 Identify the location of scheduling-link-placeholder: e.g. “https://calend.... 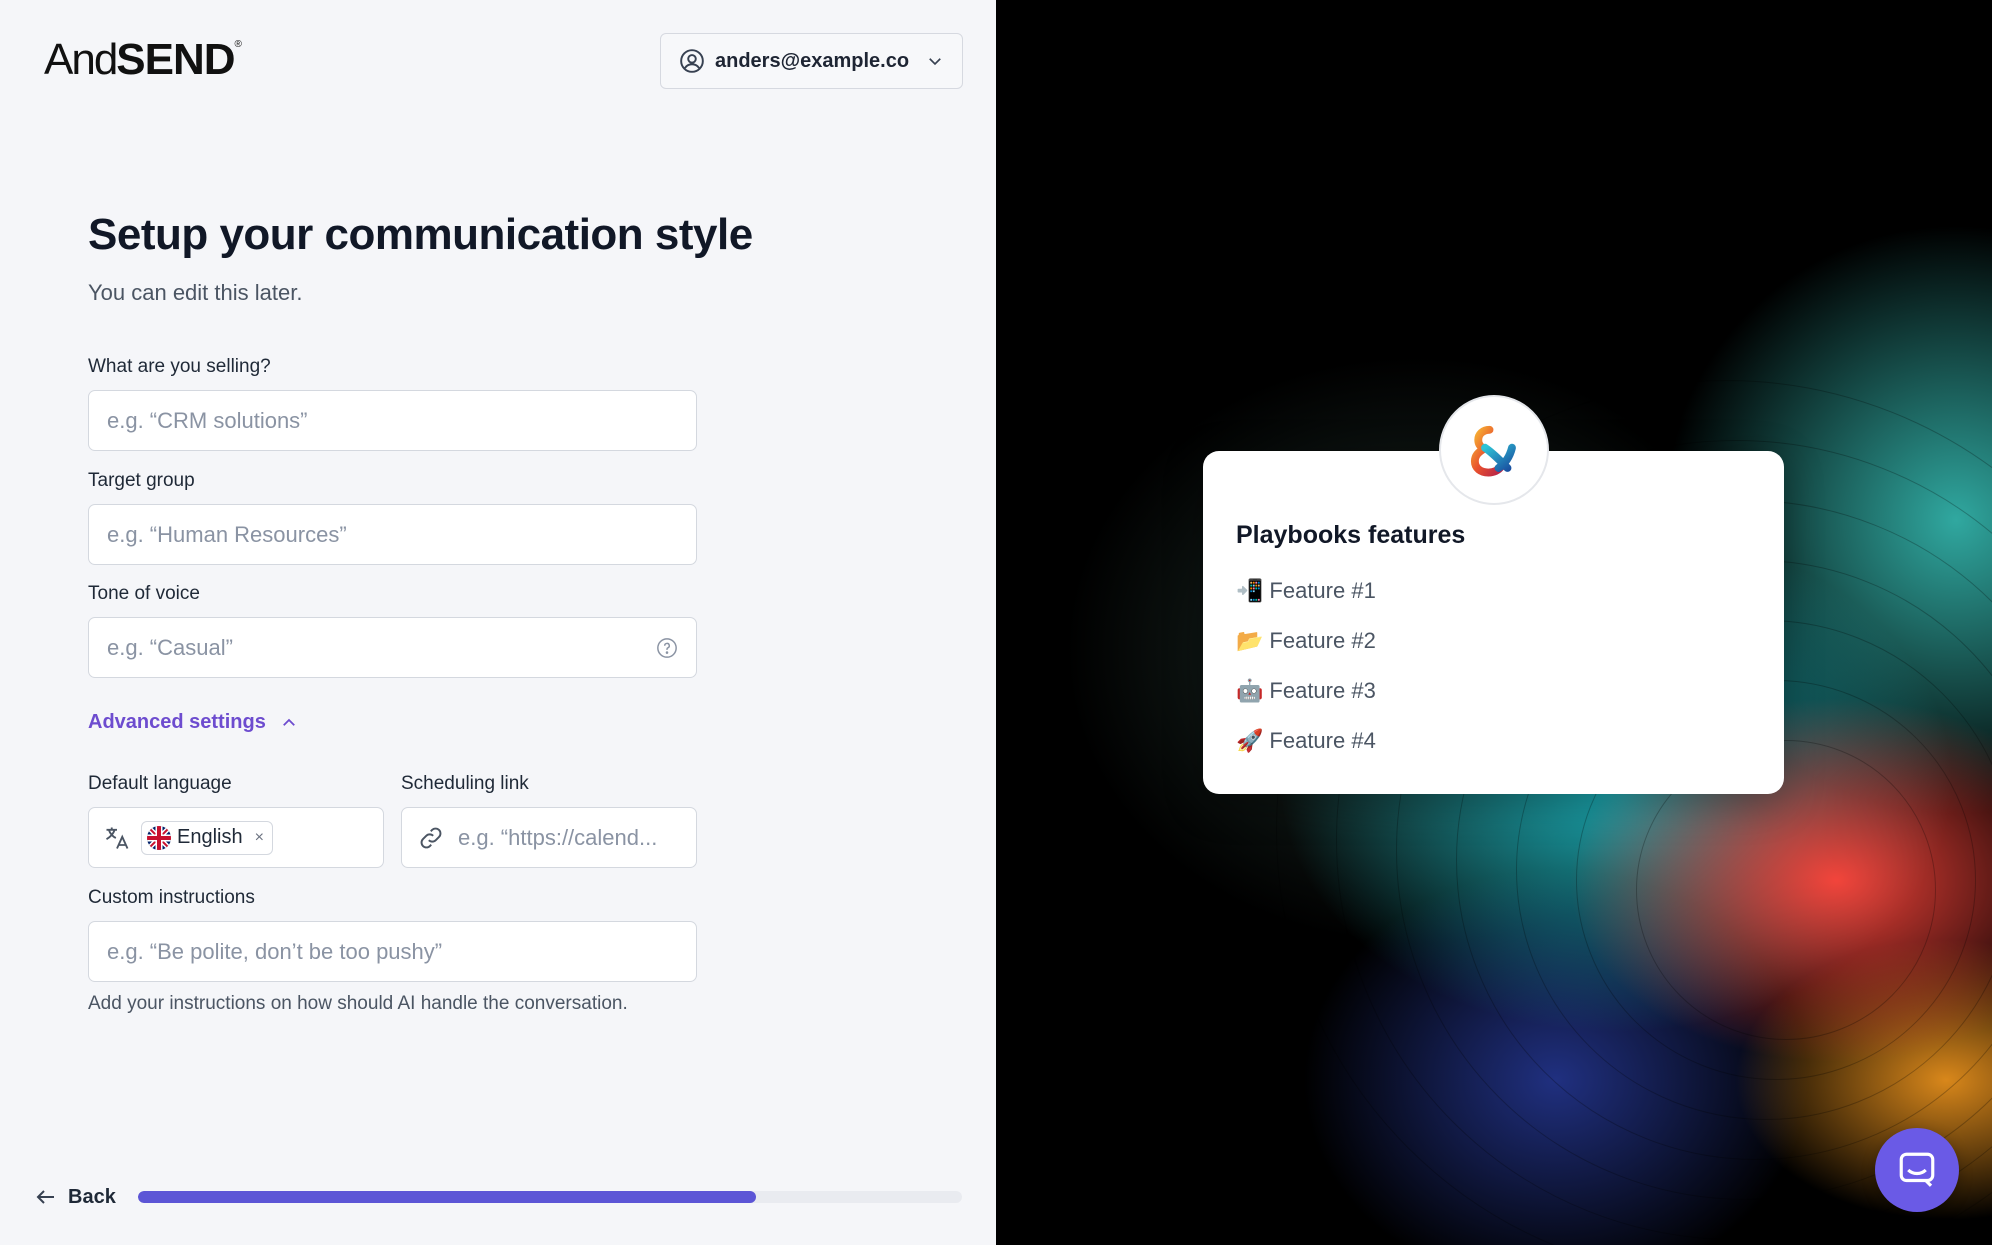
(558, 837).